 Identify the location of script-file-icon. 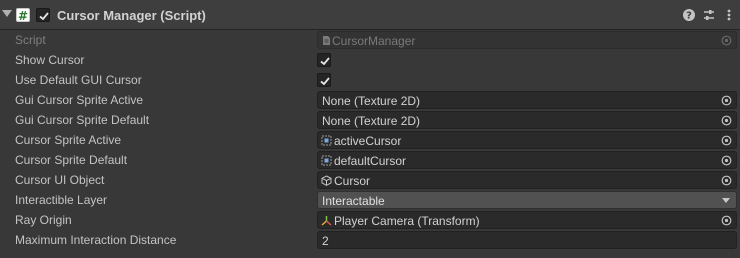
(326, 40).